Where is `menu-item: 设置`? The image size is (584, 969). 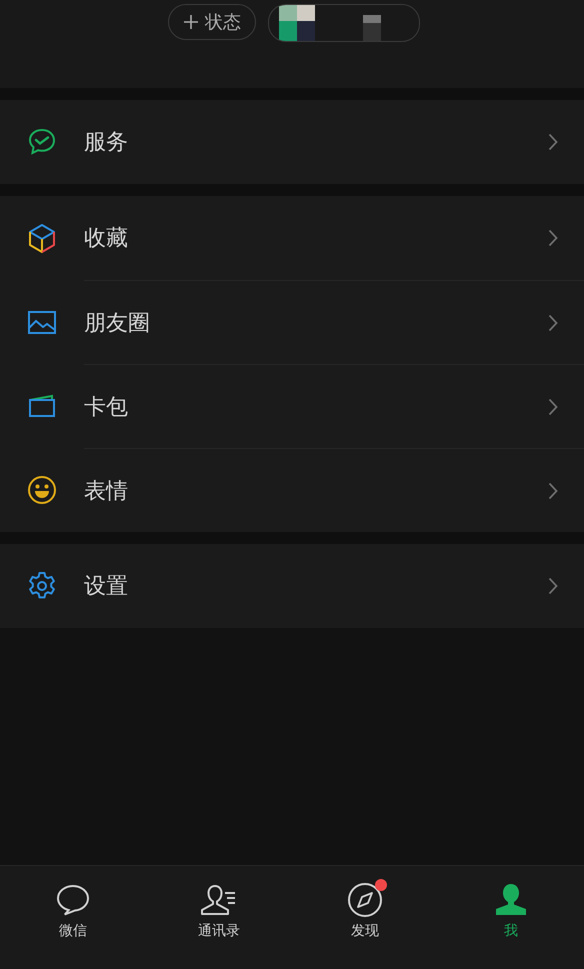 menu-item: 设置 is located at coordinates (292, 586).